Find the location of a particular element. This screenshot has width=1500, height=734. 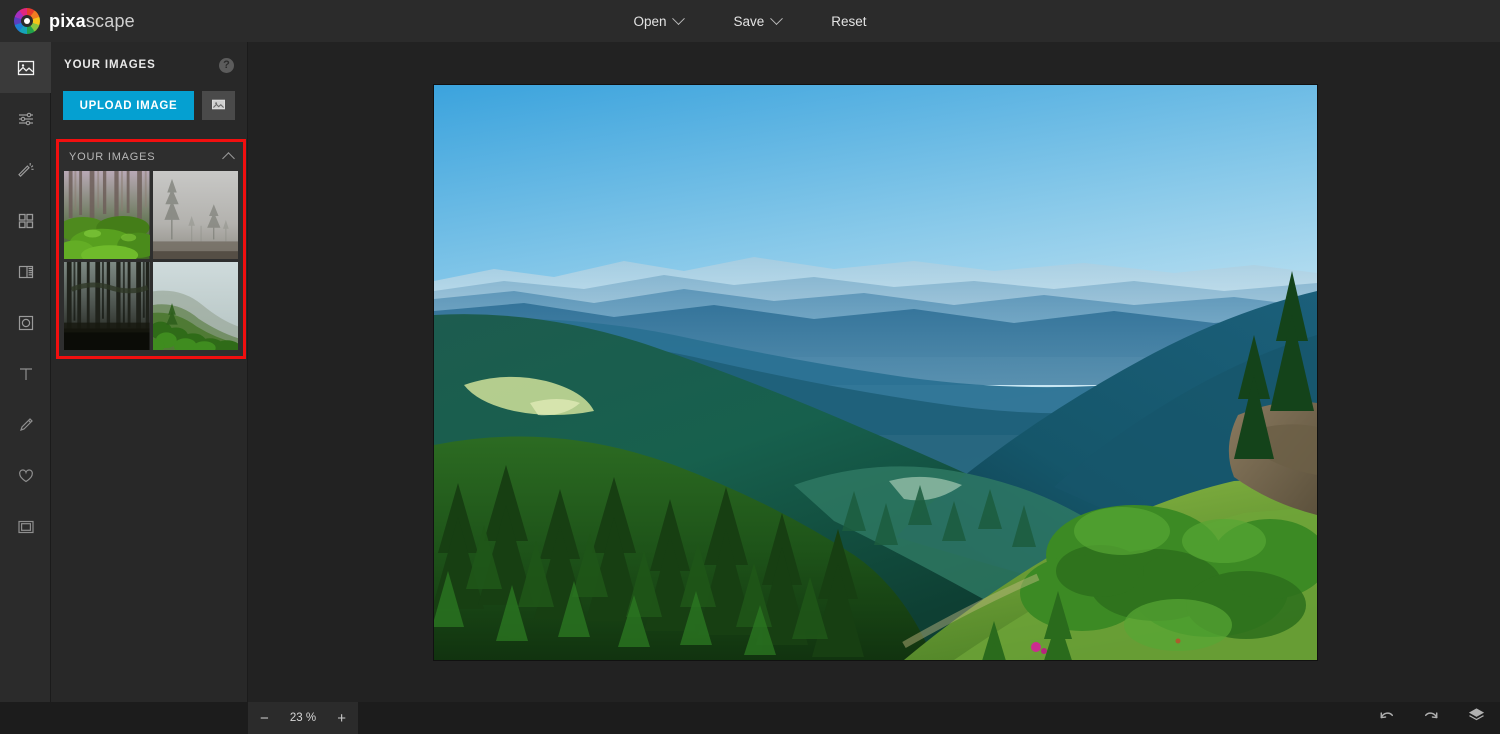

menu-save-label: Save is located at coordinates (749, 21).